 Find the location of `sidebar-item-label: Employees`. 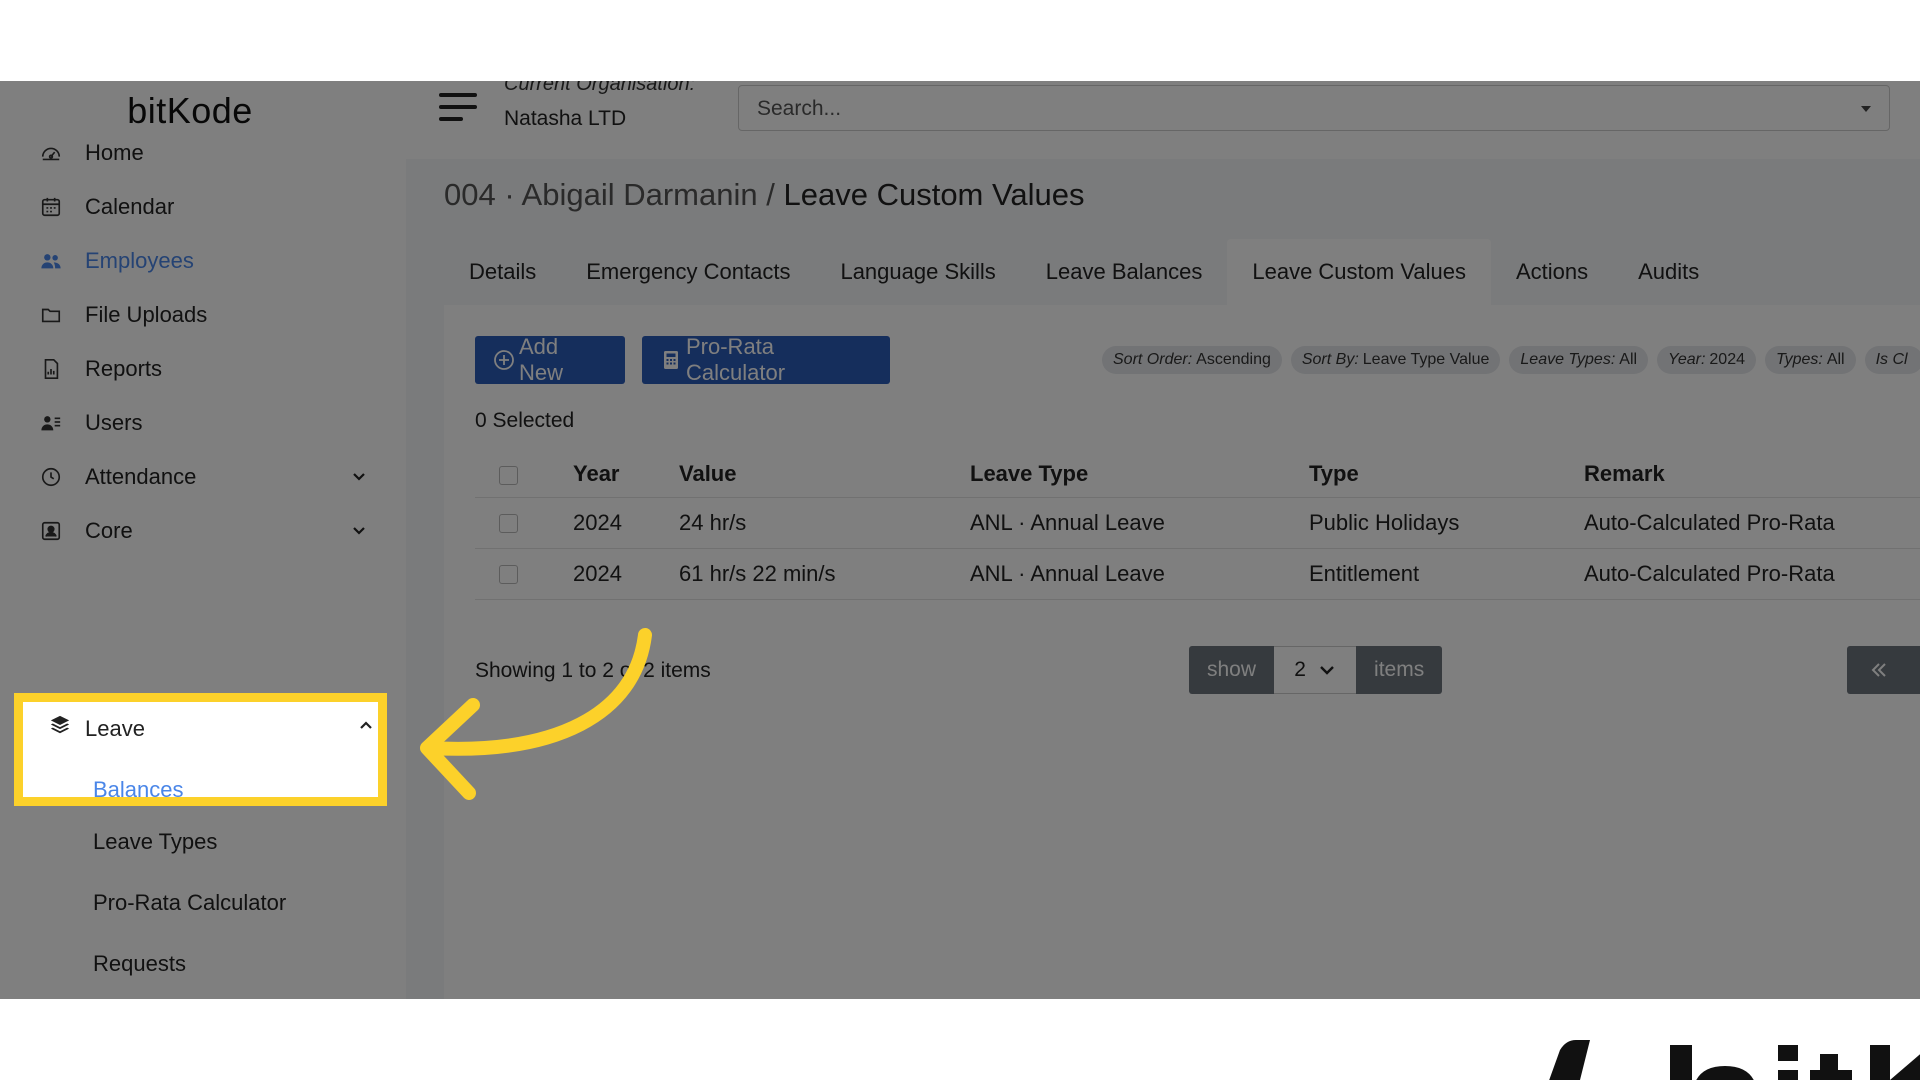

sidebar-item-label: Employees is located at coordinates (139, 260).